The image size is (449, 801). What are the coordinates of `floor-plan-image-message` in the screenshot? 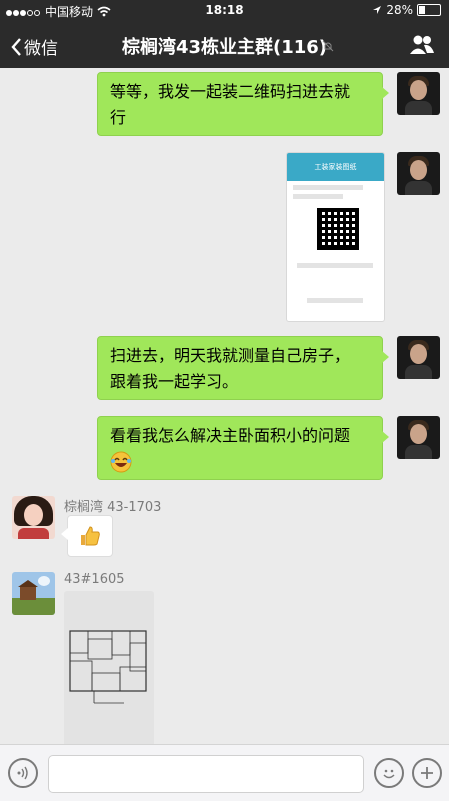 It's located at (109, 667).